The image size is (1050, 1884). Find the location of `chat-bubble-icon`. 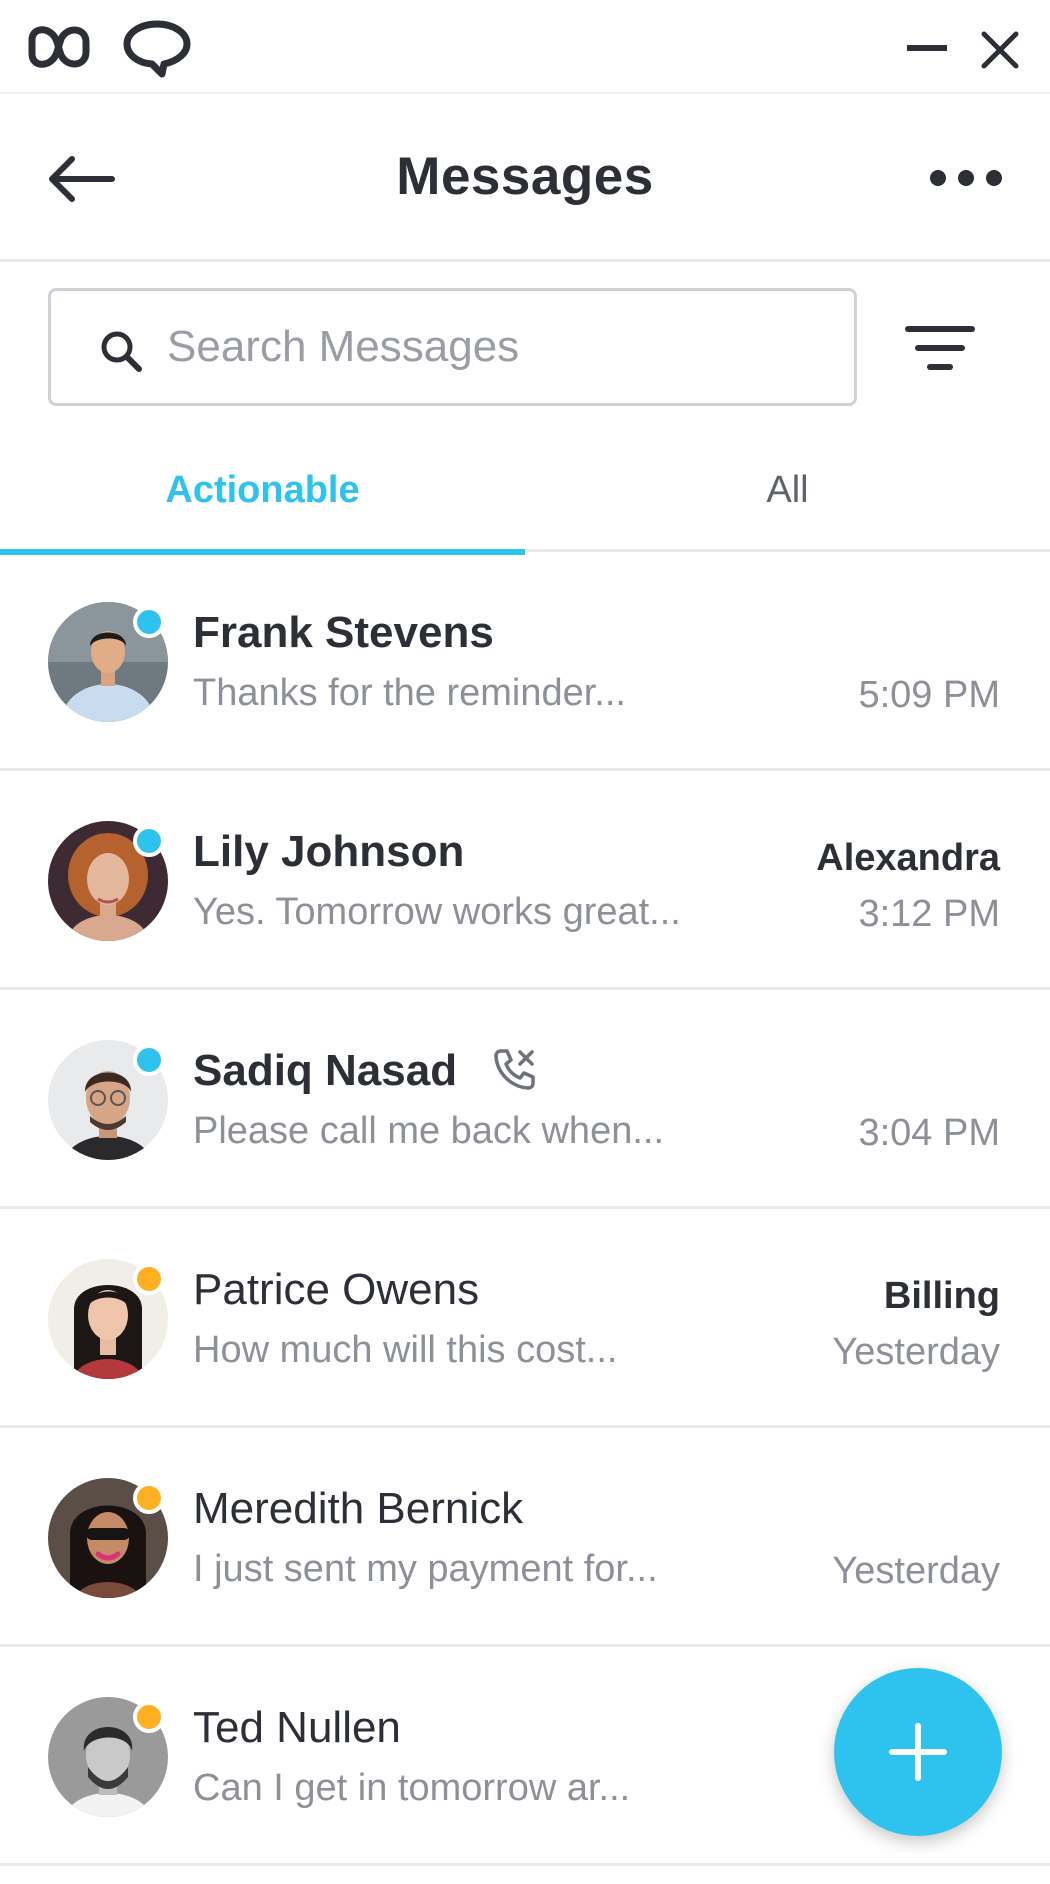

chat-bubble-icon is located at coordinates (157, 51).